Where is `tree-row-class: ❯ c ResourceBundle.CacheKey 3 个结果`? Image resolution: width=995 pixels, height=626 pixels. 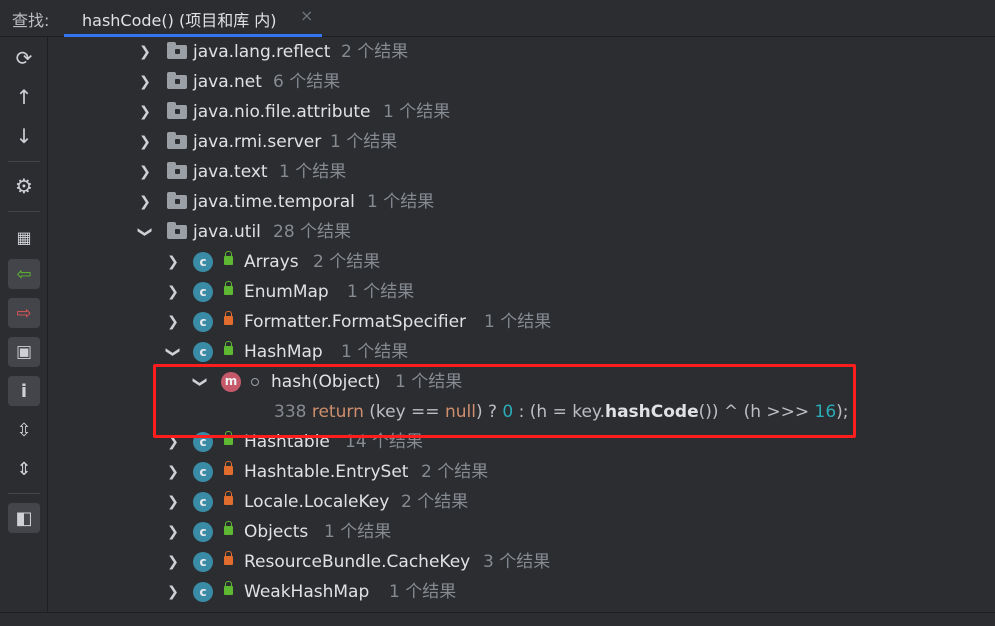 tree-row-class: ❯ c ResourceBundle.CacheKey 3 个结果 is located at coordinates (521, 562).